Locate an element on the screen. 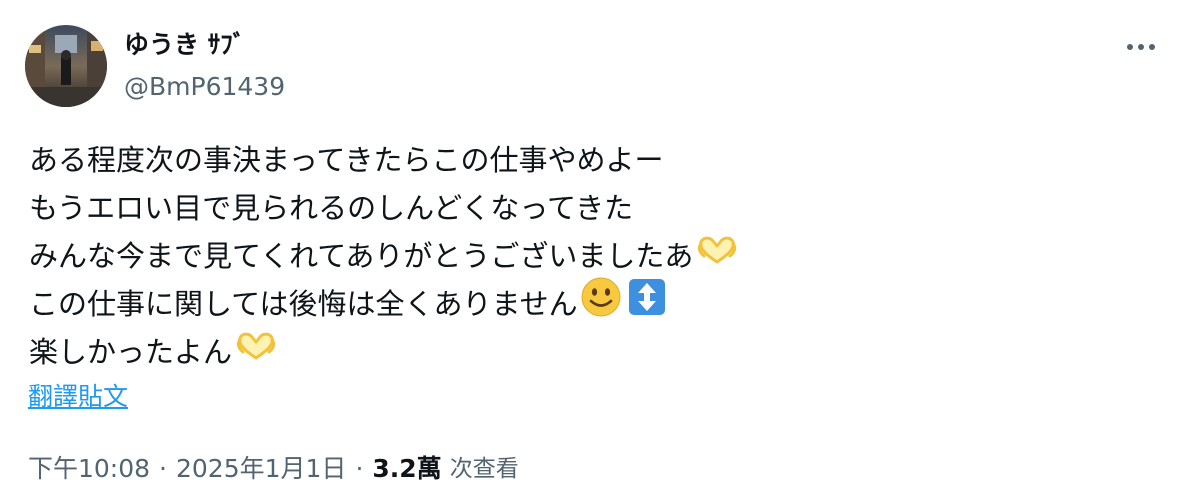 The height and width of the screenshot is (502, 1187). more-button is located at coordinates (1141, 47).